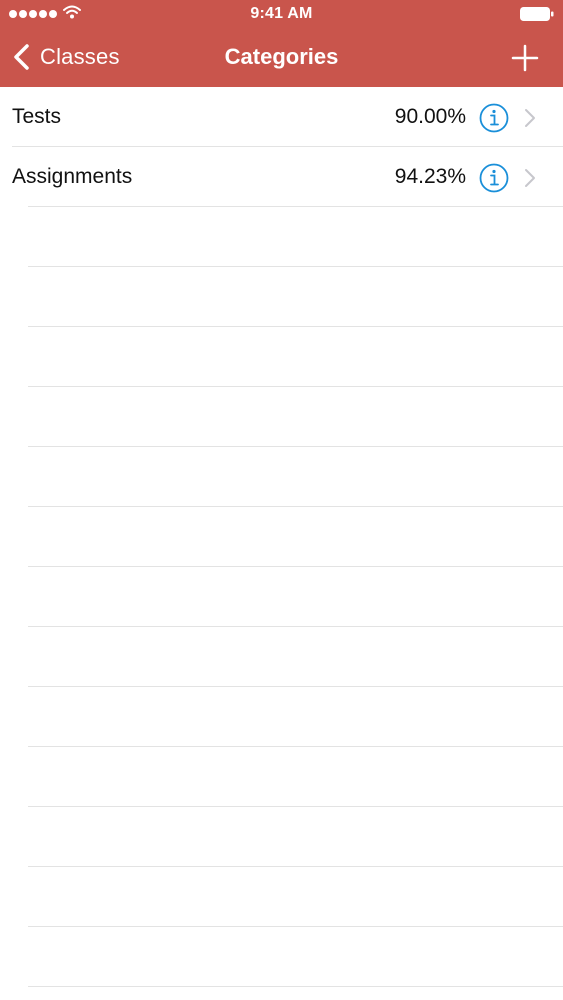  What do you see at coordinates (430, 116) in the screenshot?
I see `category-percent: 90.00%` at bounding box center [430, 116].